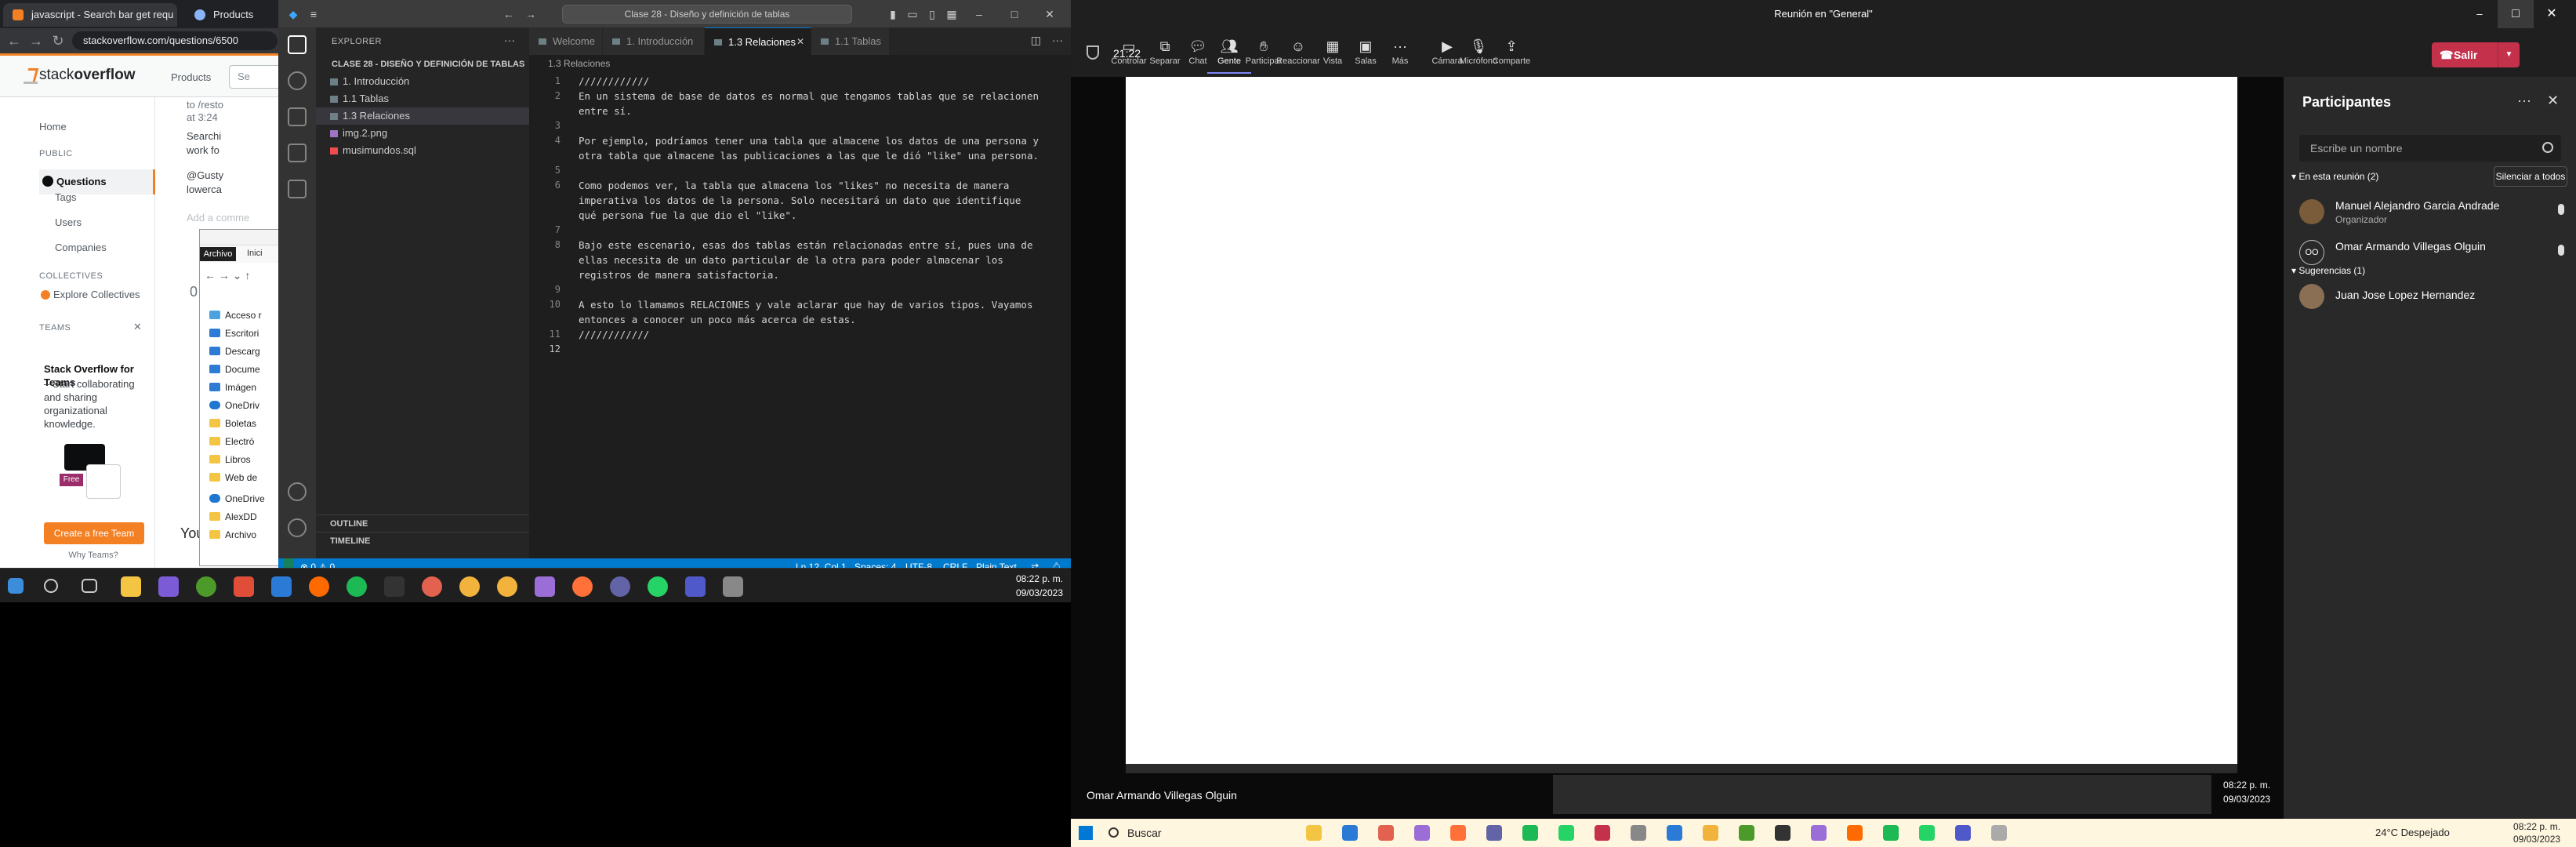 This screenshot has width=2576, height=847. Describe the element at coordinates (69, 222) in the screenshot. I see `sidebar-item-users: Users` at that location.